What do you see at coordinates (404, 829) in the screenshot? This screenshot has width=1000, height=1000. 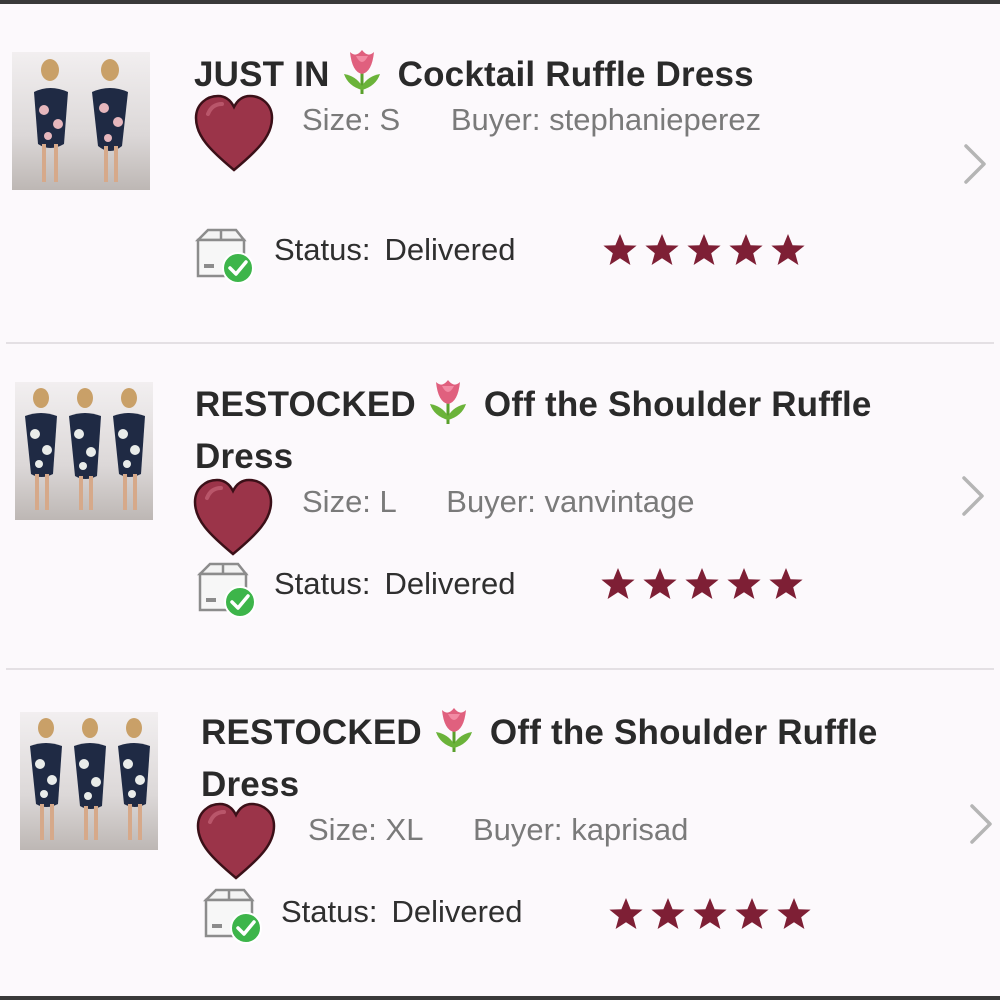 I see `size-value: XL` at bounding box center [404, 829].